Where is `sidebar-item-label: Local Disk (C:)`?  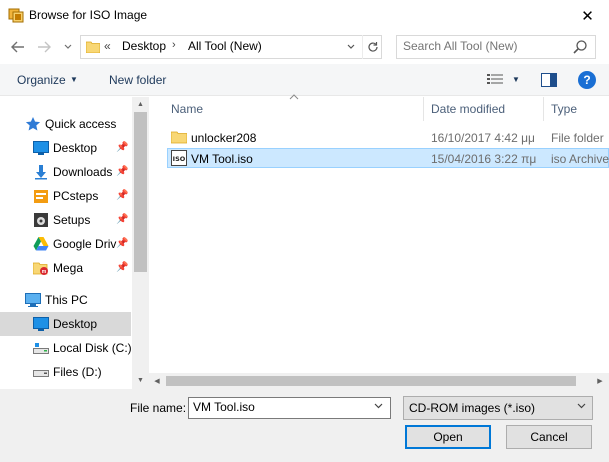
sidebar-item-label: Local Disk (C:) is located at coordinates (92, 348).